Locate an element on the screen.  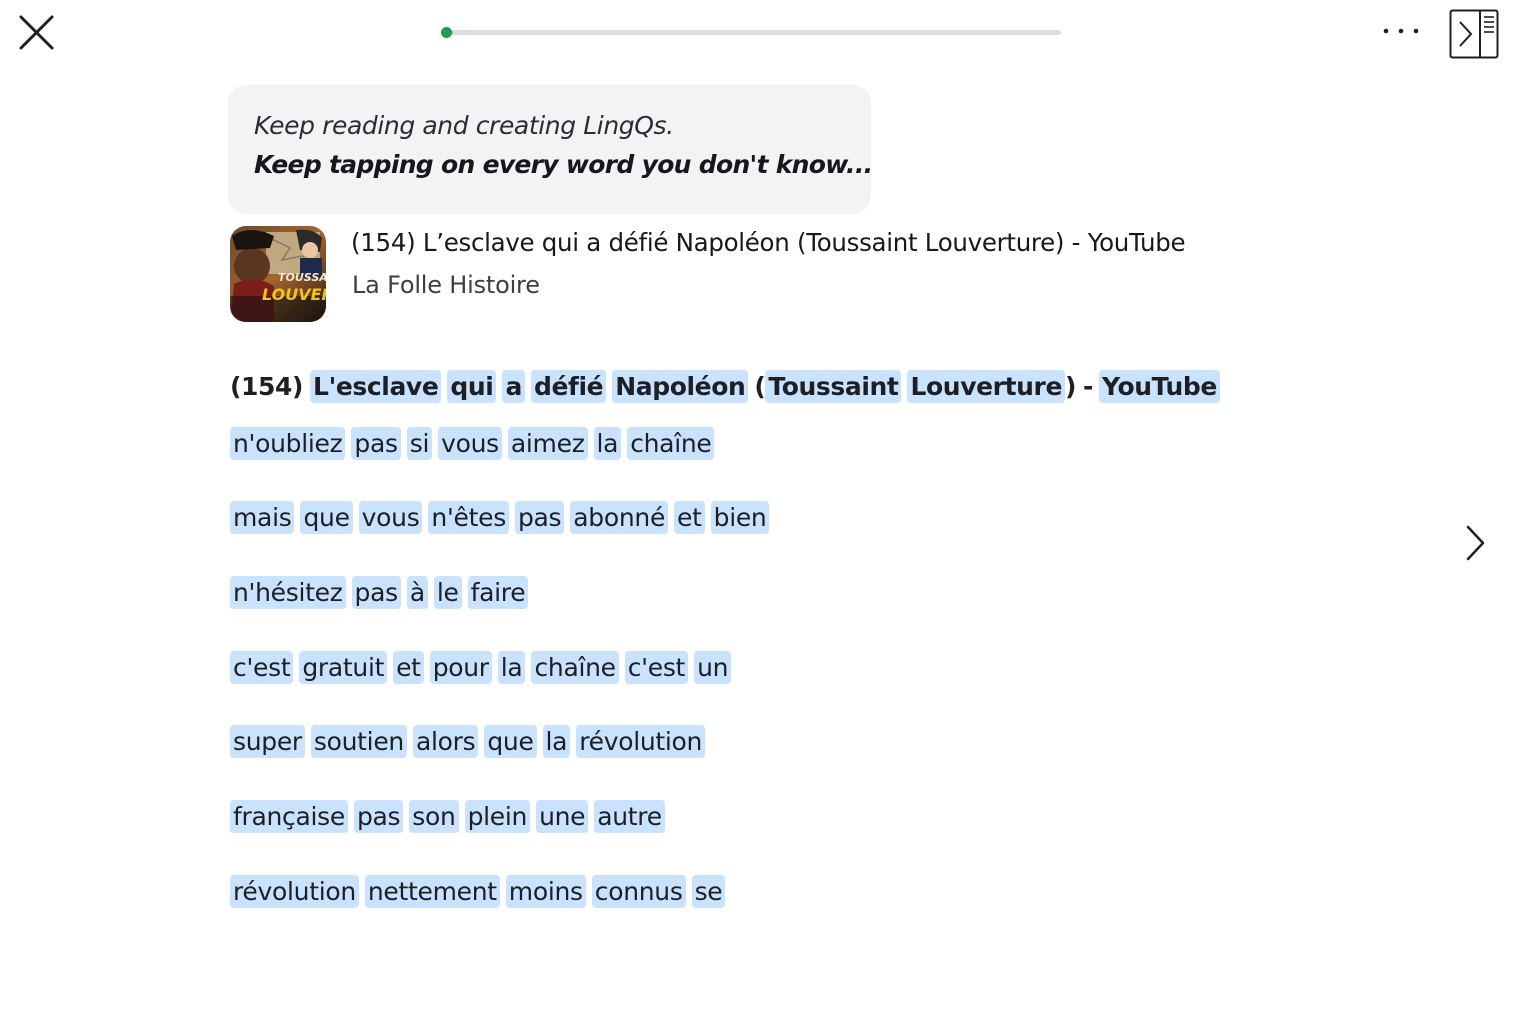
word-token: plein is located at coordinates (497, 816).